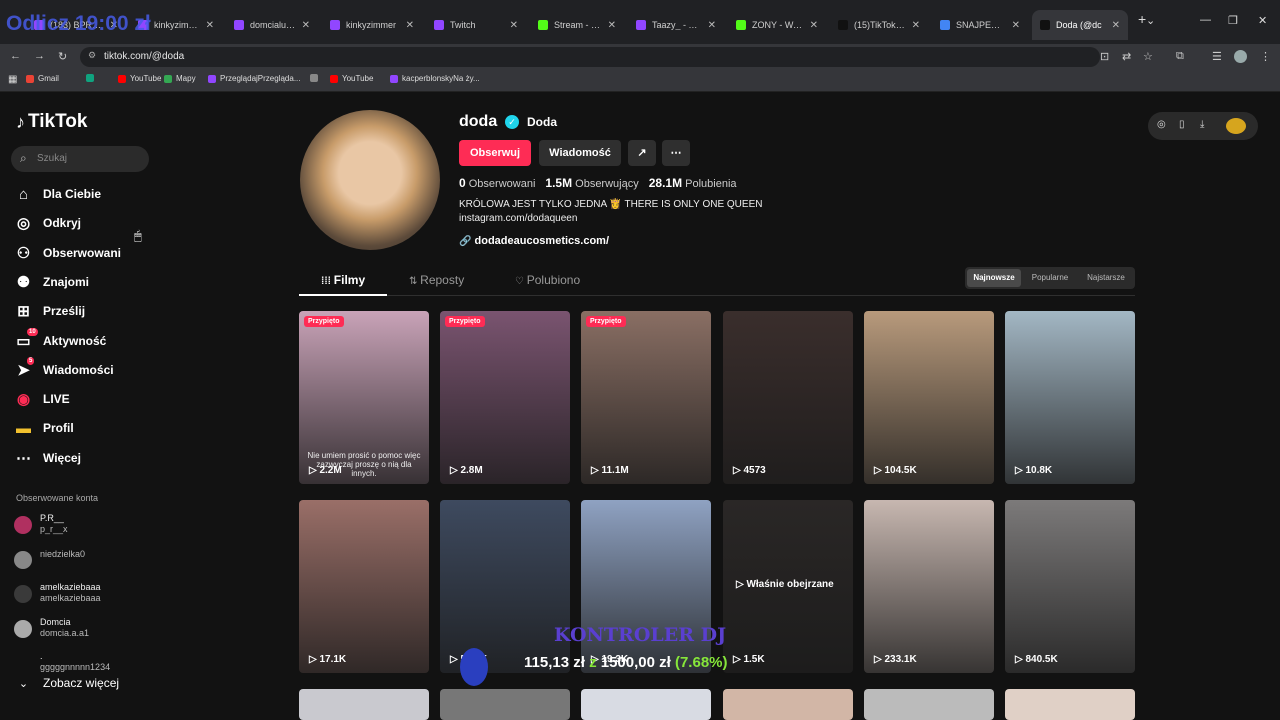 This screenshot has width=1280, height=720. What do you see at coordinates (547, 280) in the screenshot?
I see `tab-polubiono: ♡ Polubiono` at bounding box center [547, 280].